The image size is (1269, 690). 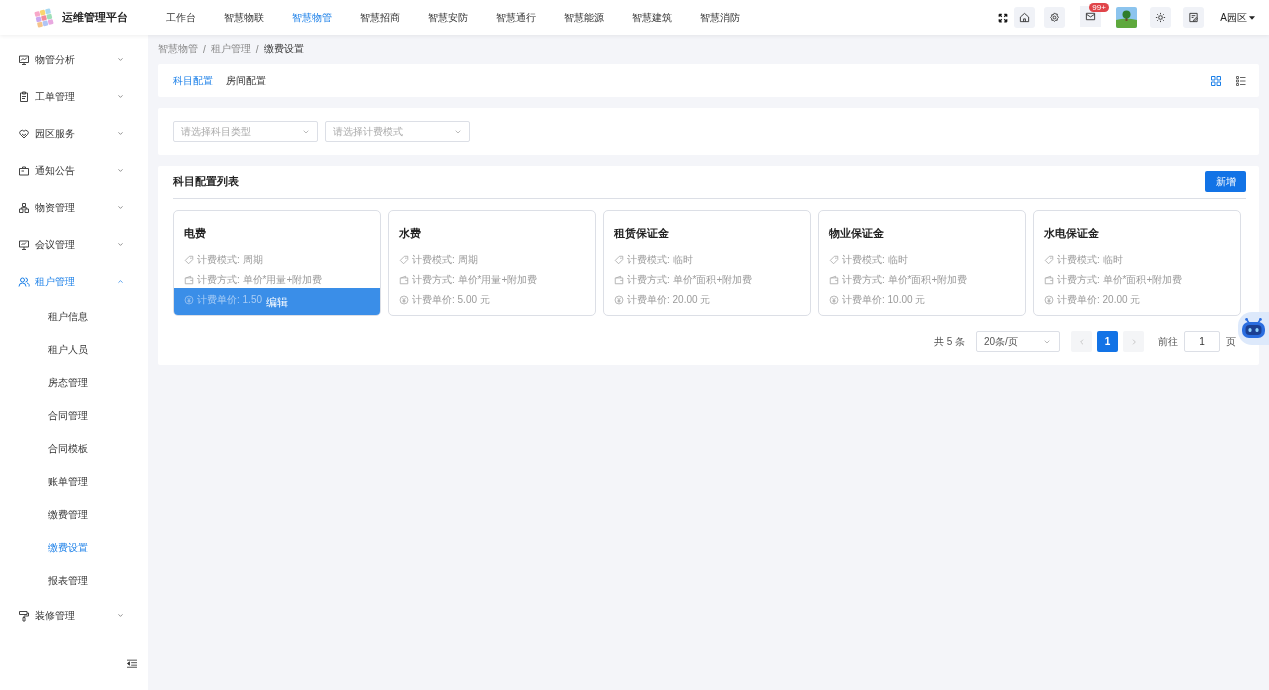 What do you see at coordinates (24, 170) in the screenshot?
I see `briefcase-icon` at bounding box center [24, 170].